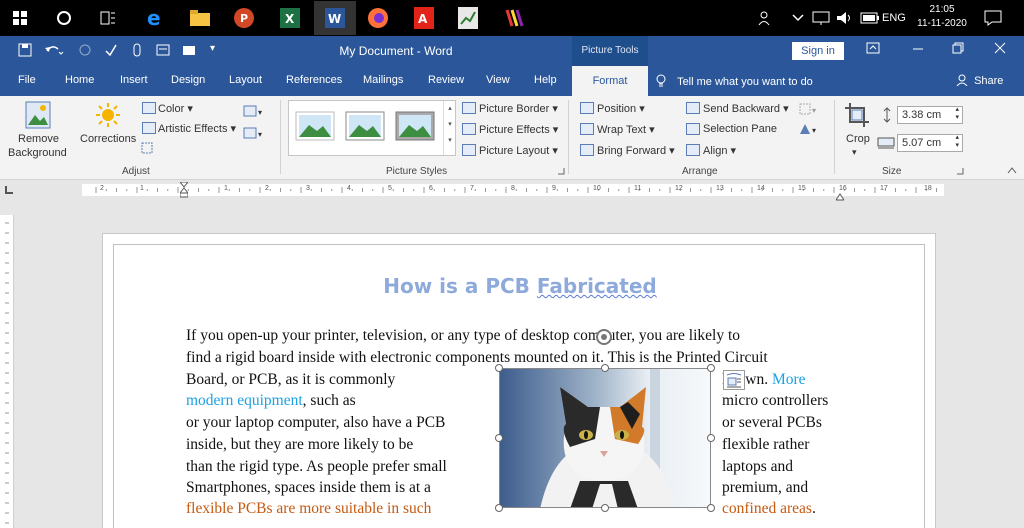  What do you see at coordinates (740, 129) in the screenshot?
I see `selection-pane-label: Selection Pane` at bounding box center [740, 129].